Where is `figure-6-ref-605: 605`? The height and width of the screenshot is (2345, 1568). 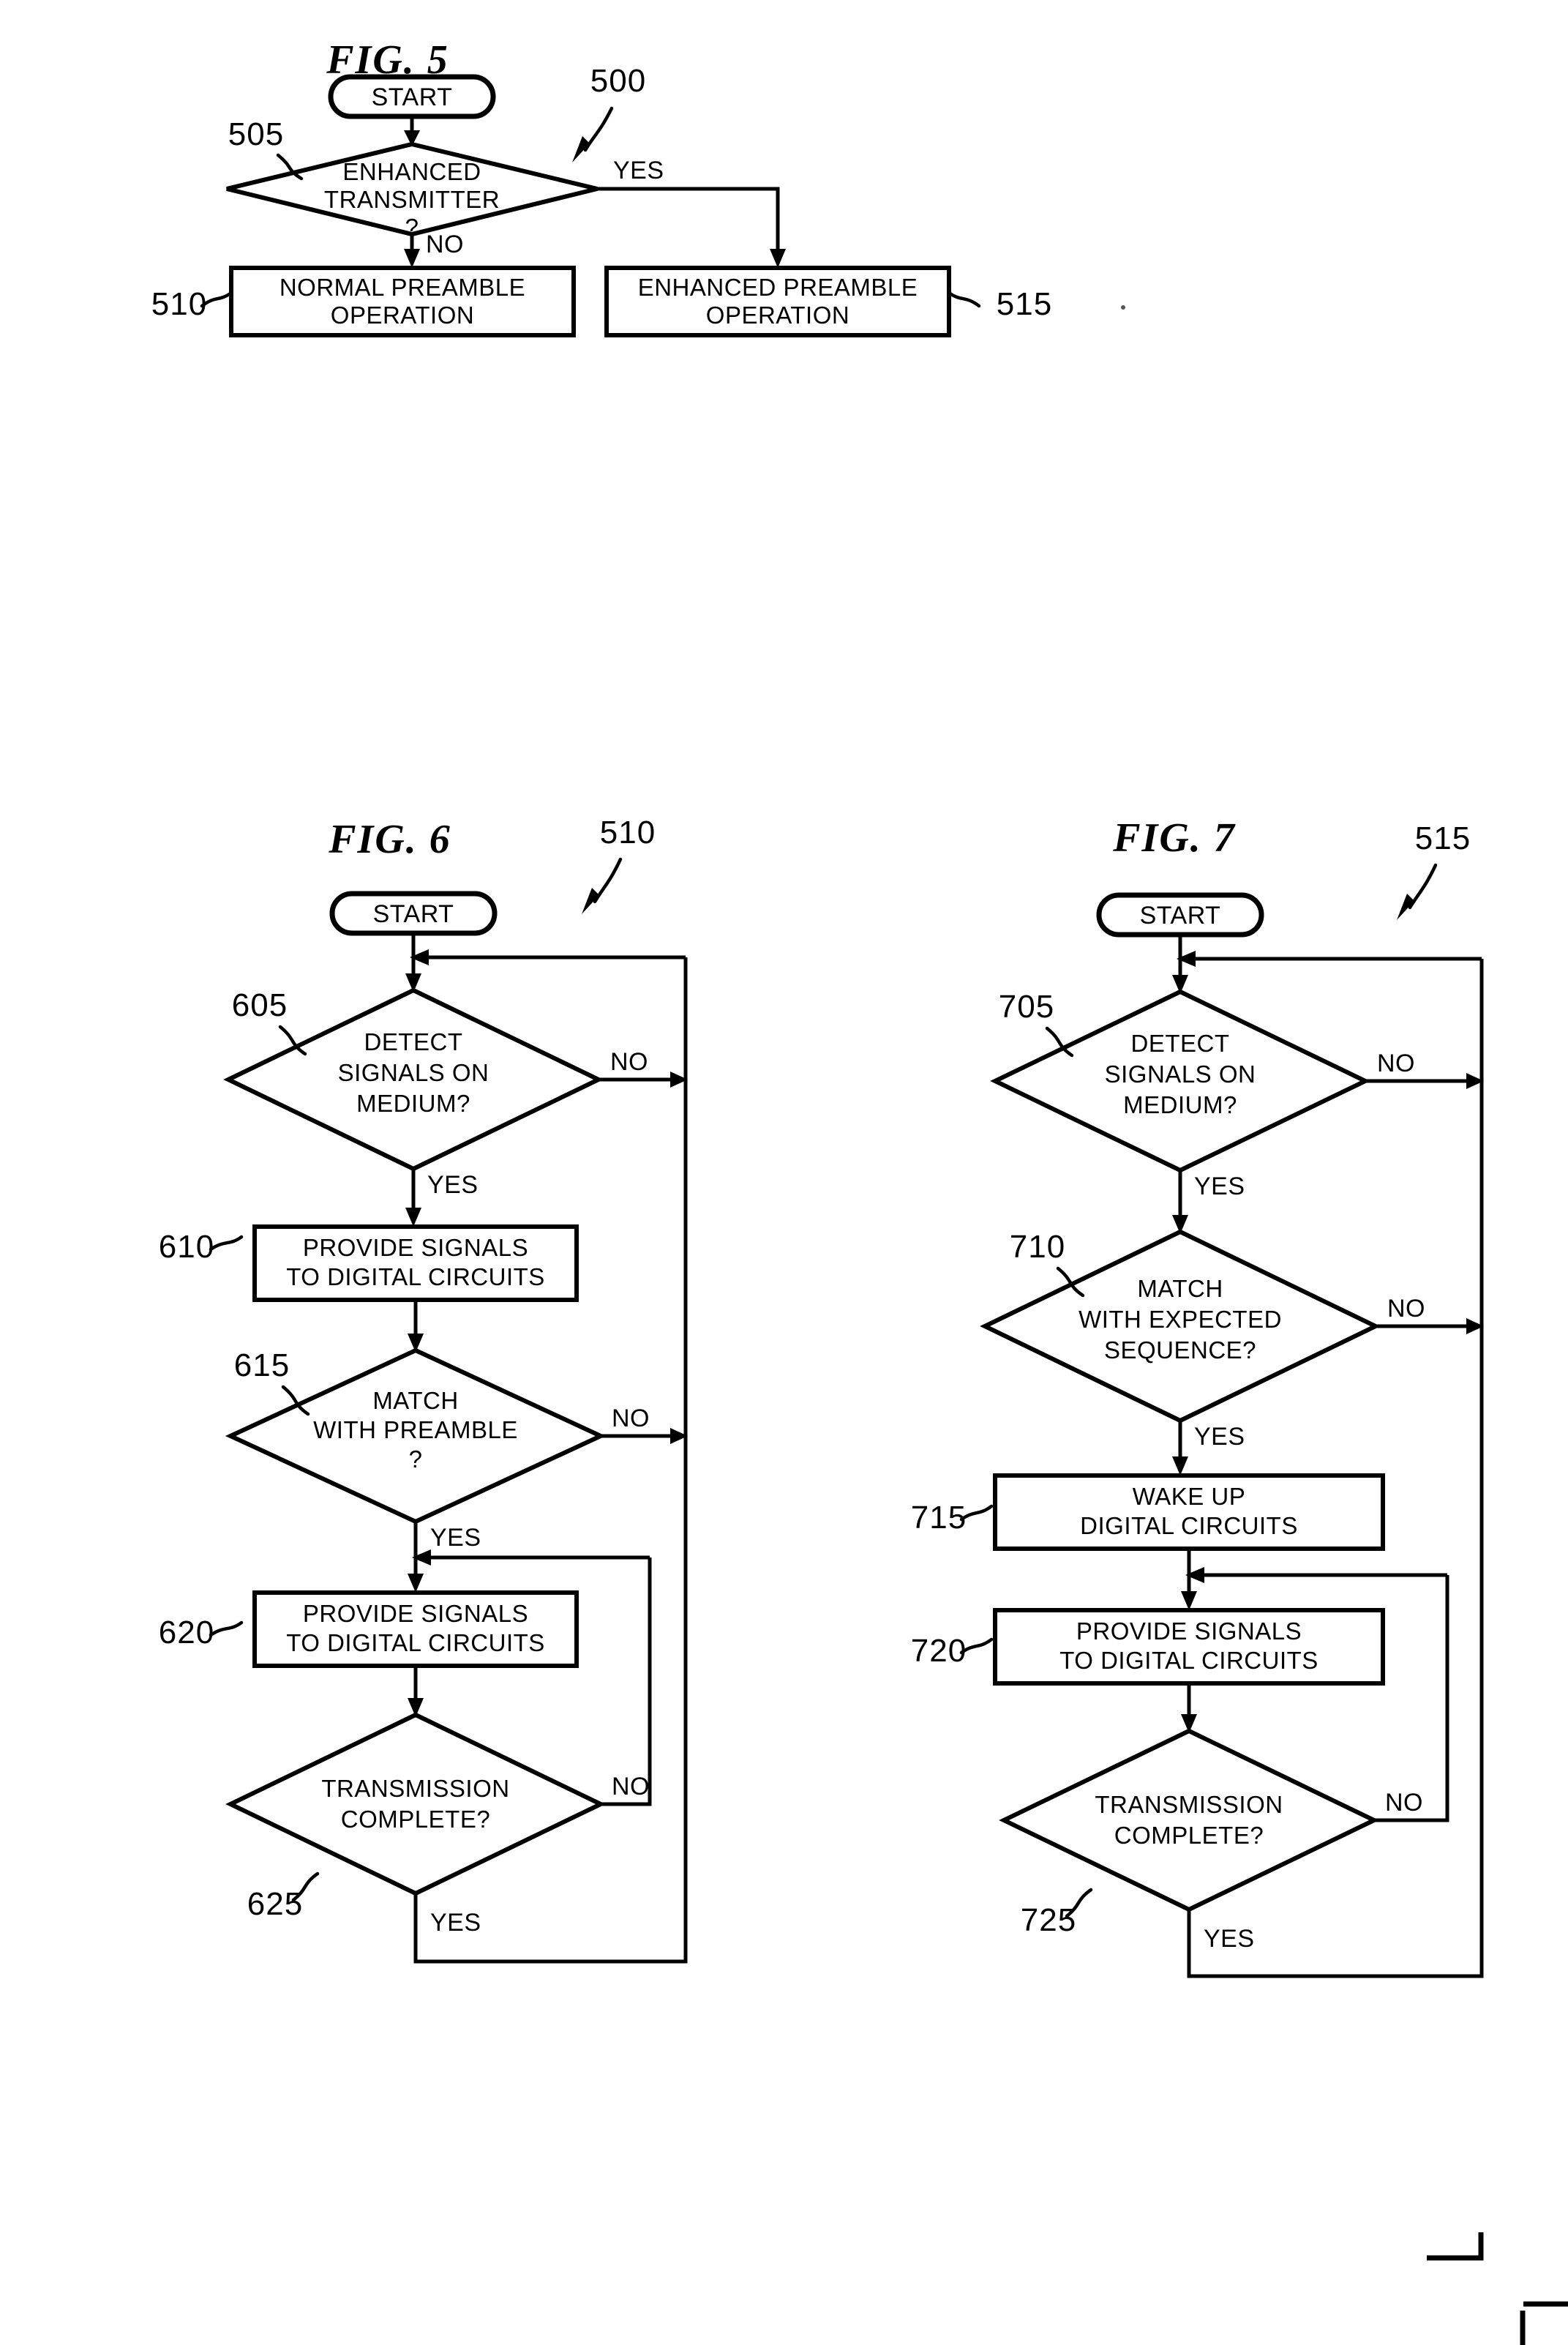
figure-6-ref-605: 605 is located at coordinates (260, 1005).